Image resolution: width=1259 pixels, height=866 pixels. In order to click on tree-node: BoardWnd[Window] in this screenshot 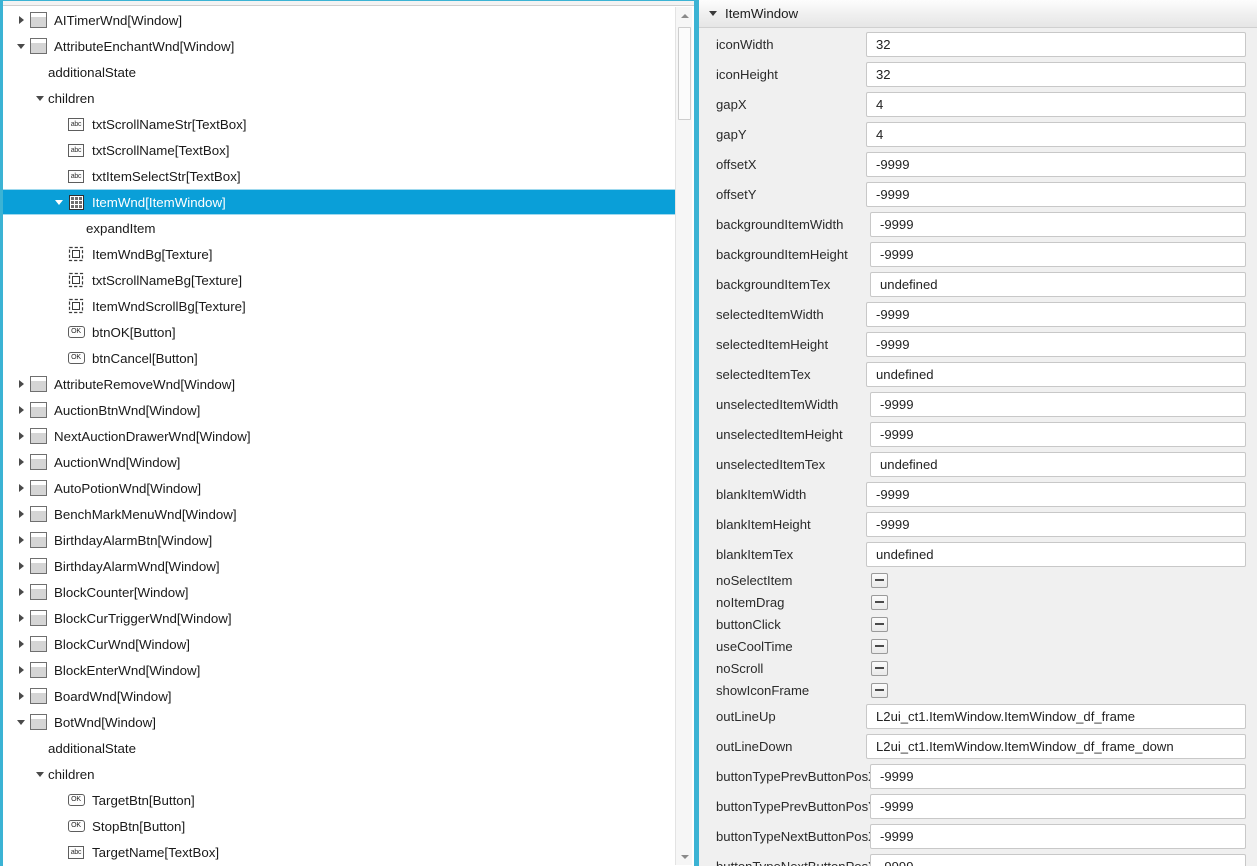, I will do `click(339, 696)`.